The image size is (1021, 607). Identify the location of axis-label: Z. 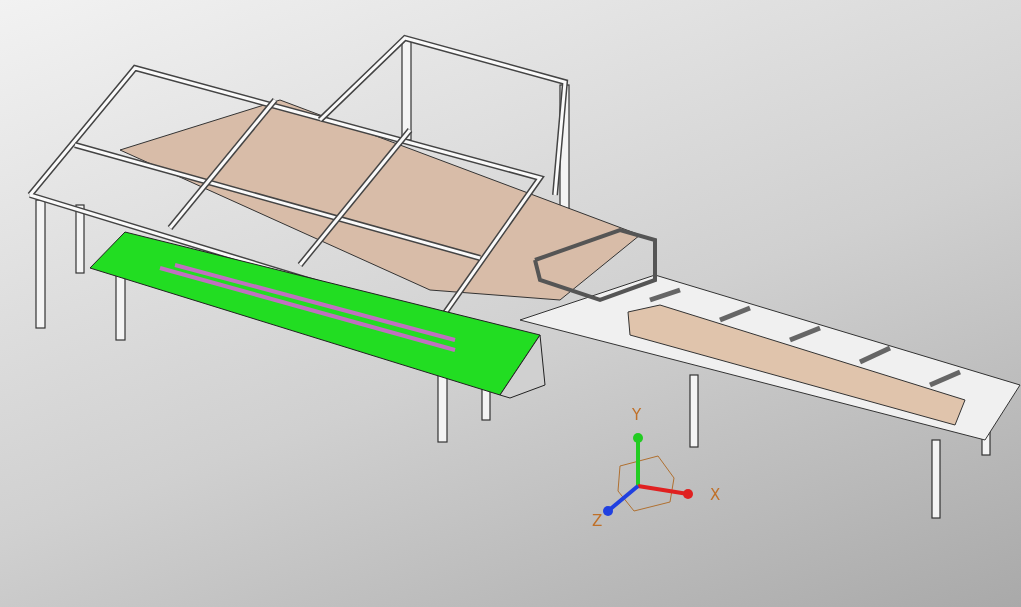
(597, 521).